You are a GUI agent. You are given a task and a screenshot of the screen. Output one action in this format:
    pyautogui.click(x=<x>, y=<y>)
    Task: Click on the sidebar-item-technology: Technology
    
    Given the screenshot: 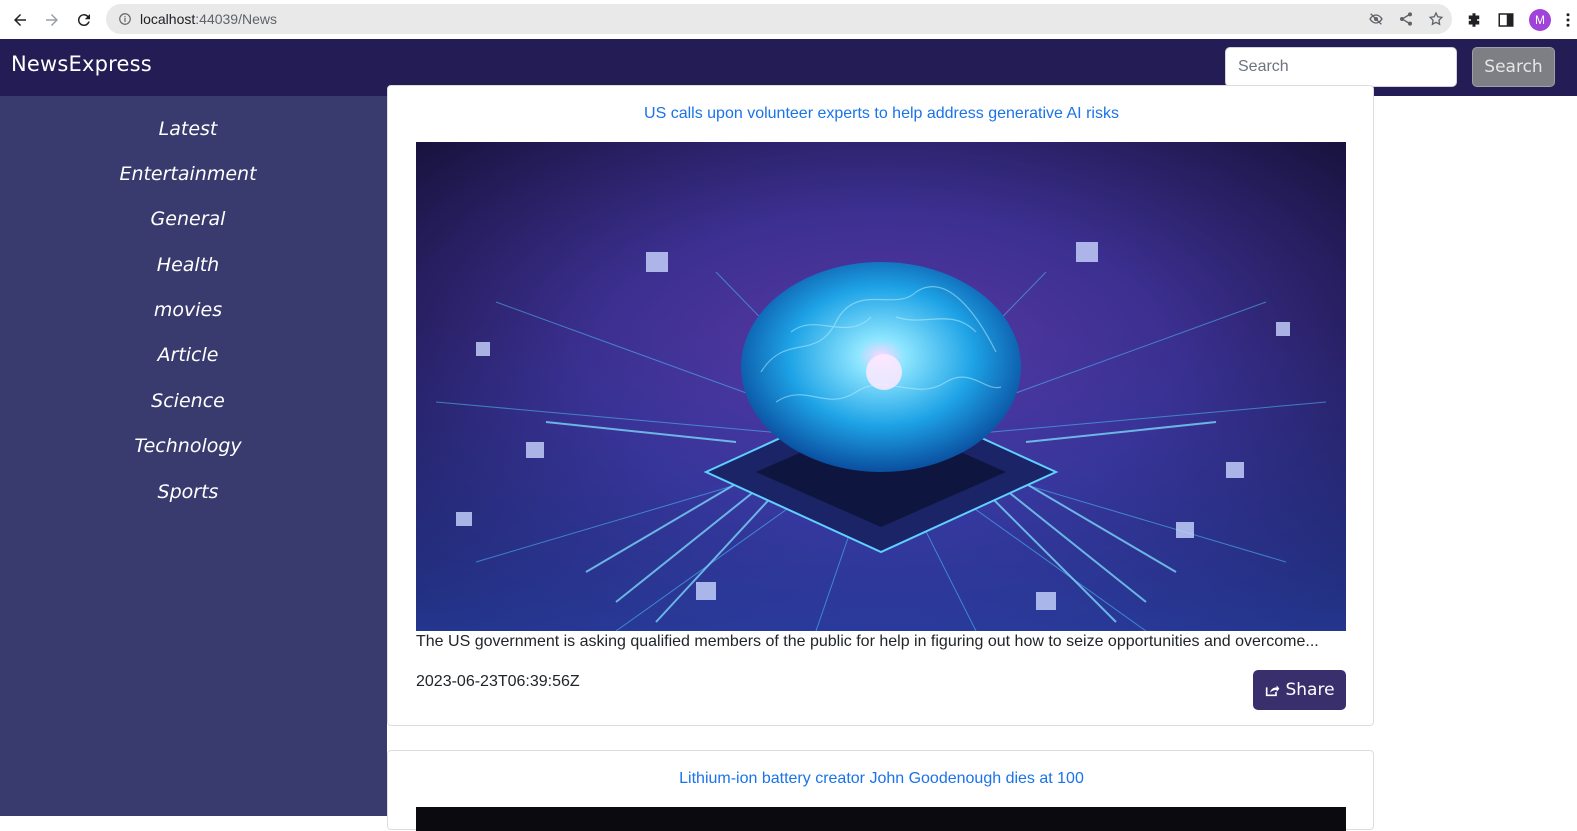 What is the action you would take?
    pyautogui.click(x=188, y=446)
    